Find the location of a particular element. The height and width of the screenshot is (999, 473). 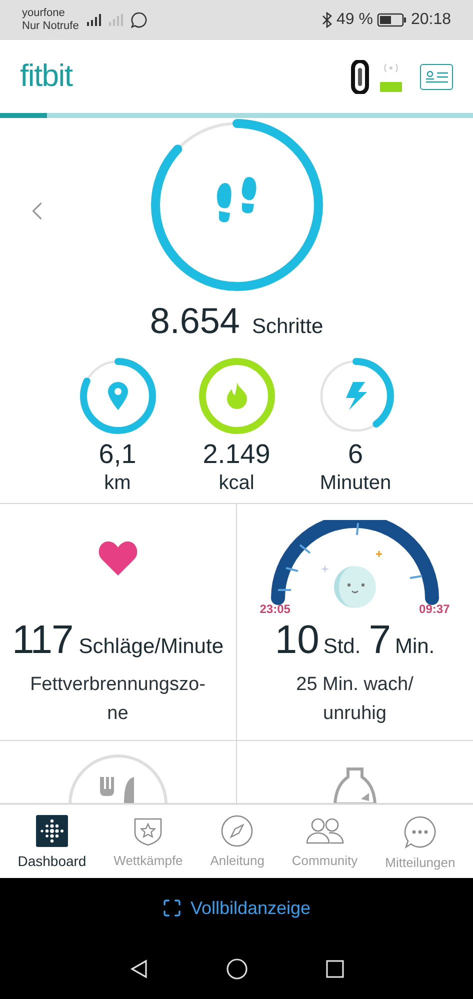

heart-rate-value: 117 is located at coordinates (42, 640).